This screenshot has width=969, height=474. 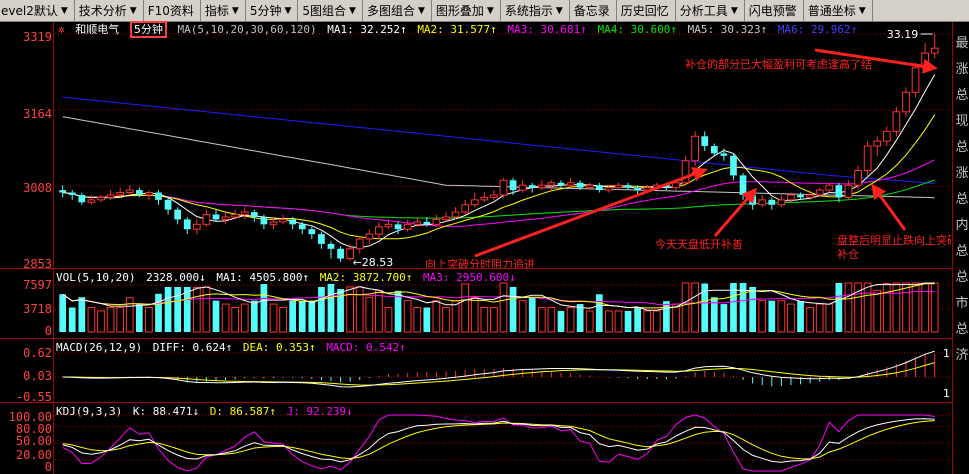 I want to click on price-y-label: 3008, so click(x=37, y=188).